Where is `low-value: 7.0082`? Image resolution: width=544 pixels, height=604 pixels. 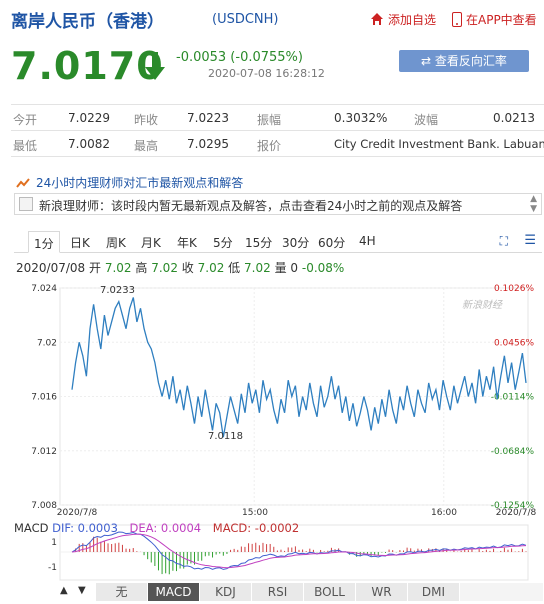
low-value: 7.0082 is located at coordinates (89, 144).